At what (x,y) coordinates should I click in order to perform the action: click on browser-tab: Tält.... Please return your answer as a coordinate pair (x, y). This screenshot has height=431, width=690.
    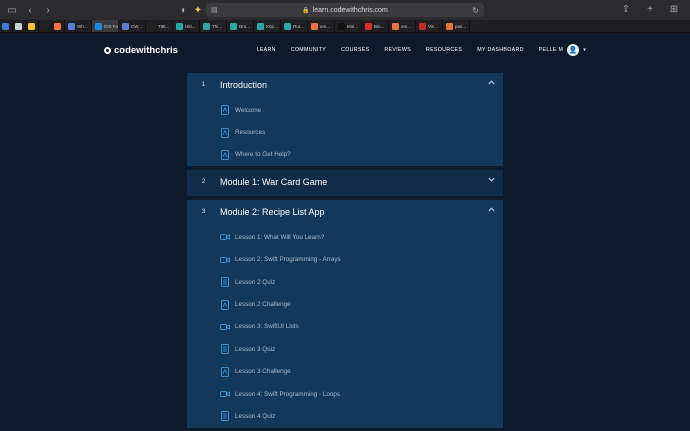
    Looking at the image, I should click on (159, 26).